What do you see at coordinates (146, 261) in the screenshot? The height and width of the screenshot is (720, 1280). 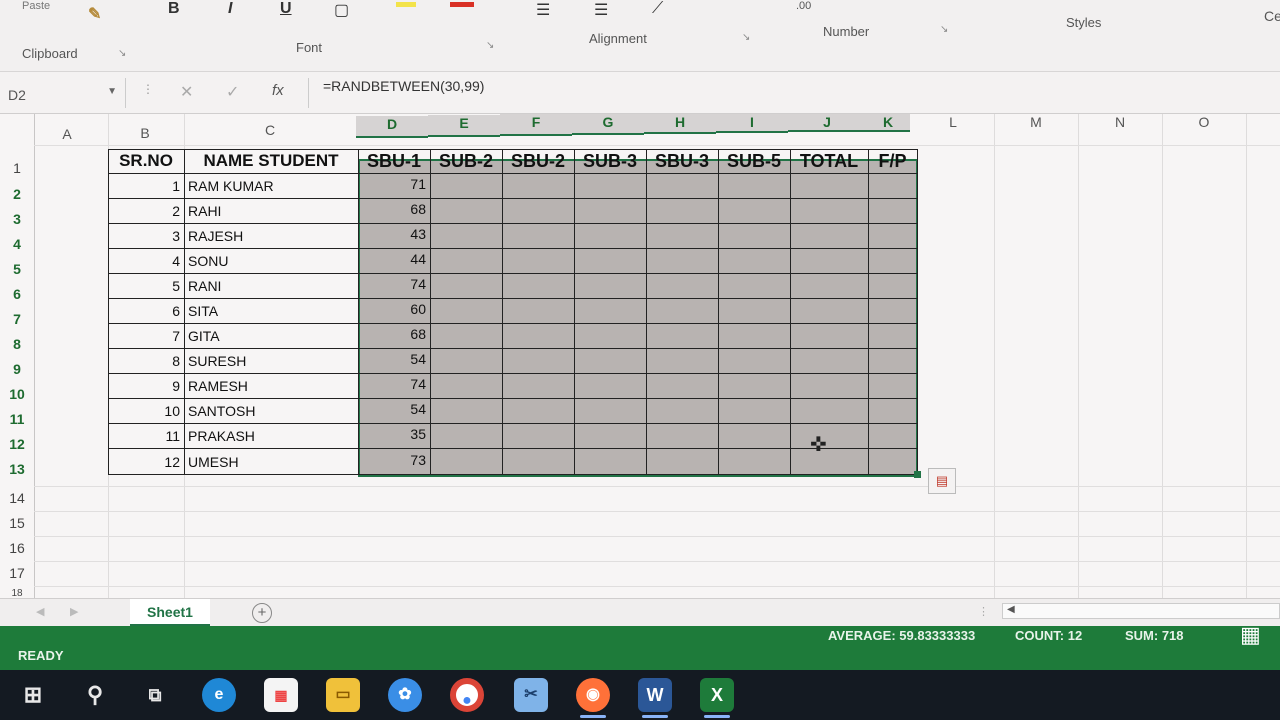 I see `sr-no-cell: 4` at bounding box center [146, 261].